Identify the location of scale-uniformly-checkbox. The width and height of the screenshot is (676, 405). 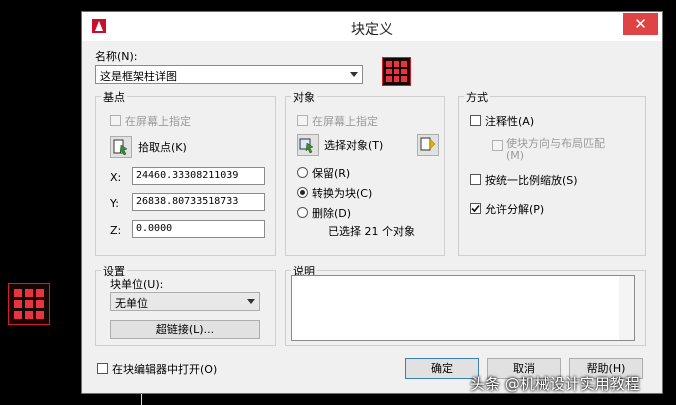
(475, 179).